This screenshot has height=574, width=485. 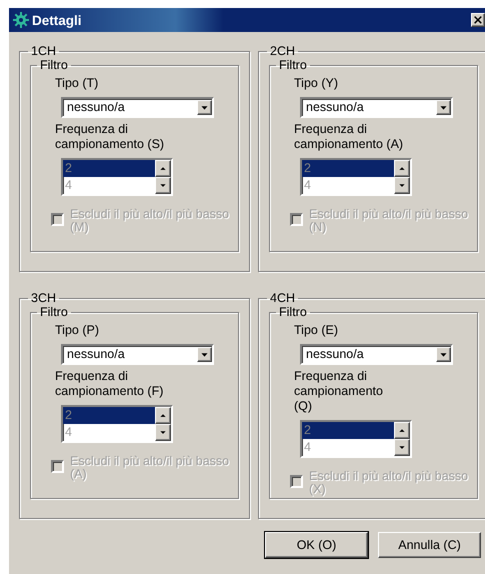 I want to click on type-label: Tipo (Y), so click(x=316, y=83).